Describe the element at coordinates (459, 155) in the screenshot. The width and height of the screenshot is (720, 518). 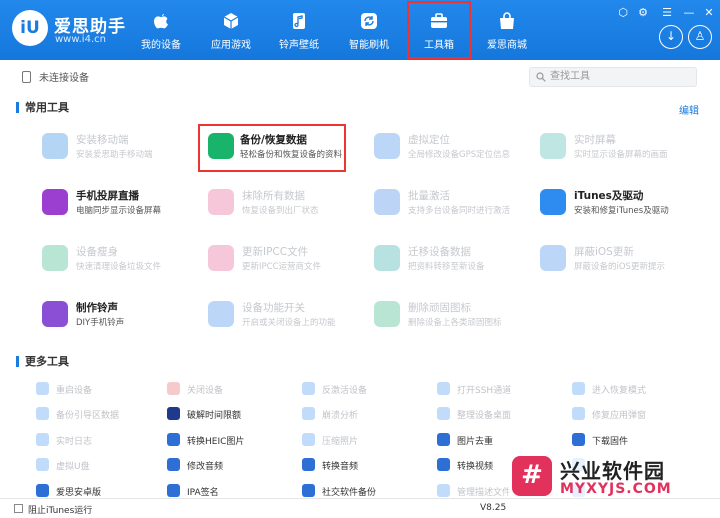
I see `tool-desc: 全局修改设备GPS定位信息` at that location.